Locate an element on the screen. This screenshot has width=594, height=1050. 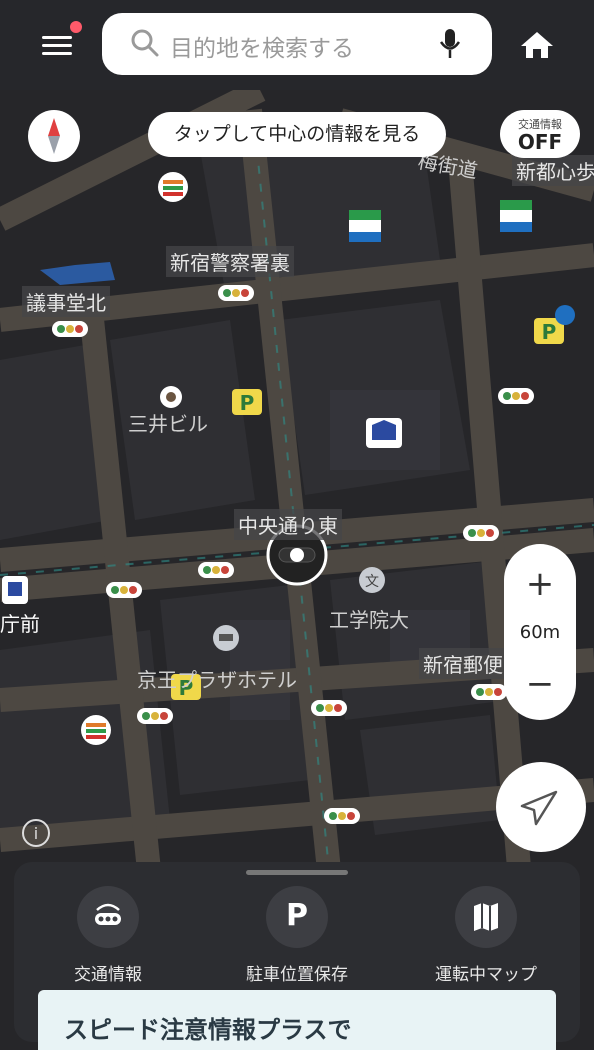
map-label-gijidou: 議事堂北 is located at coordinates (66, 301).